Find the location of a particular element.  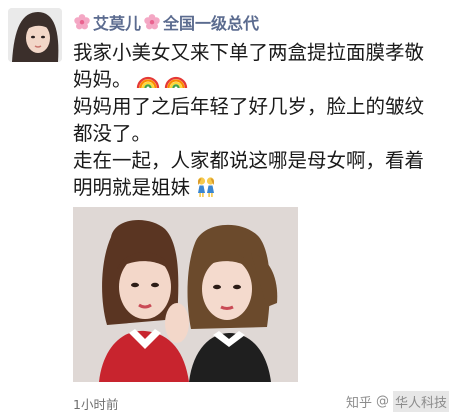

post-time: 1小时前 is located at coordinates (96, 404).